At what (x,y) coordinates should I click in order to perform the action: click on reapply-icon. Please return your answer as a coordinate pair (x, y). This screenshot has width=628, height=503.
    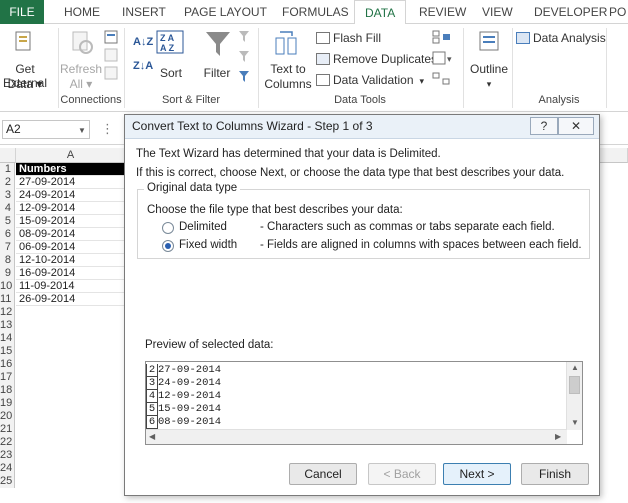
    Looking at the image, I should click on (246, 57).